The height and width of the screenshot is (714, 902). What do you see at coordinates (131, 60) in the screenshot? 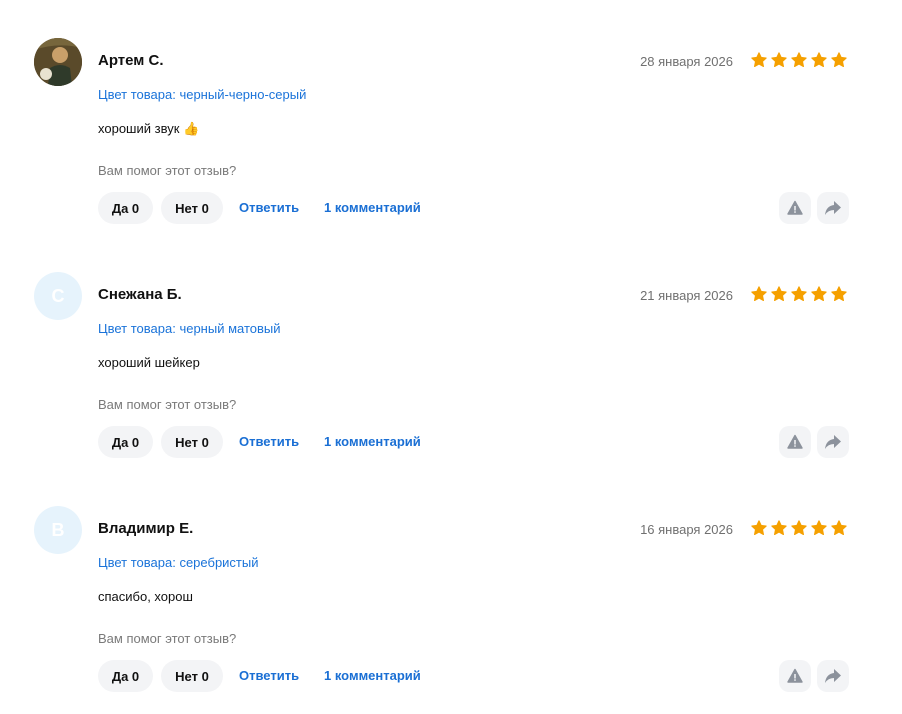
I see `review-author: Артем С.` at bounding box center [131, 60].